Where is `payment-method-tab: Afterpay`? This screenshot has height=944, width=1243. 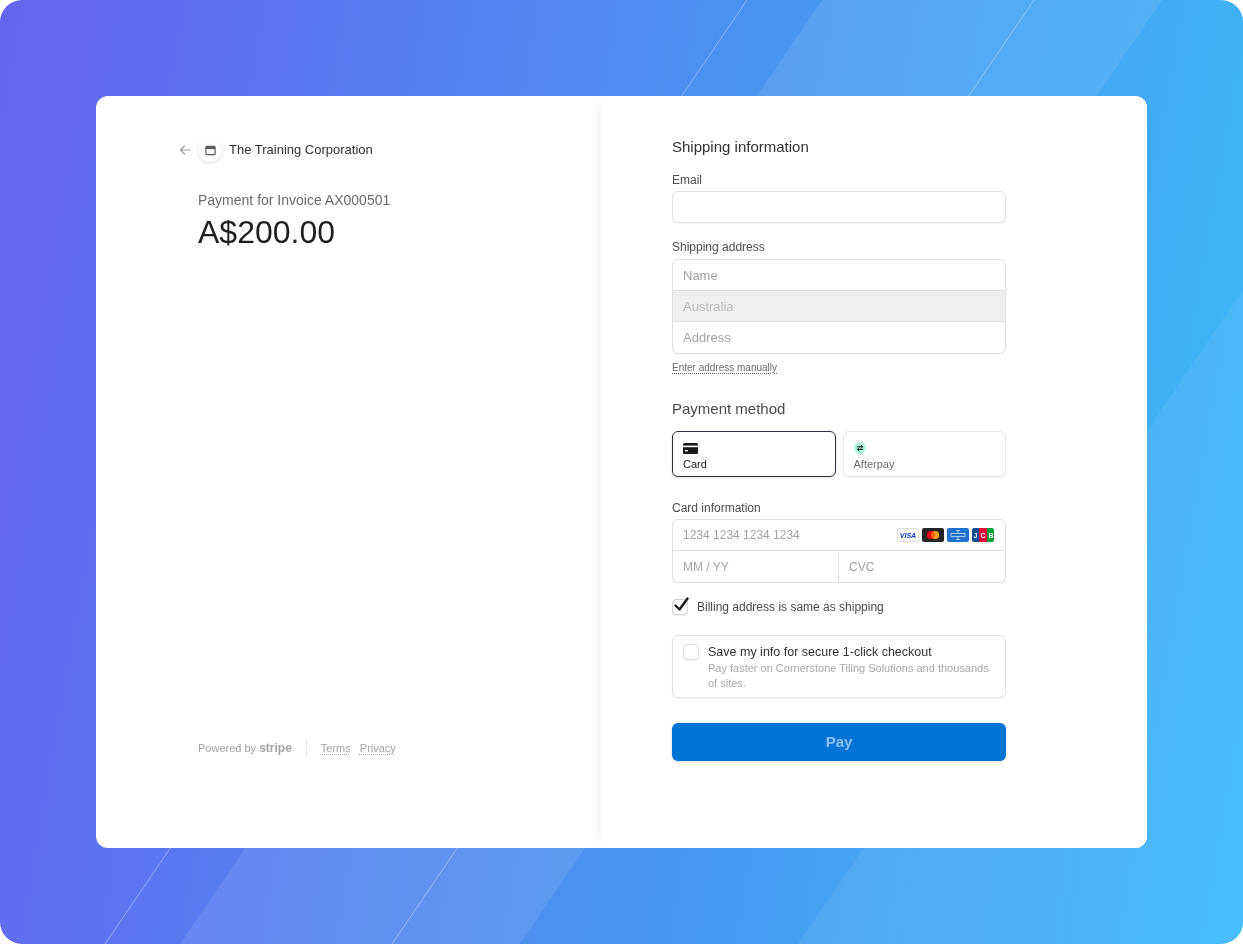
payment-method-tab: Afterpay is located at coordinates (924, 454).